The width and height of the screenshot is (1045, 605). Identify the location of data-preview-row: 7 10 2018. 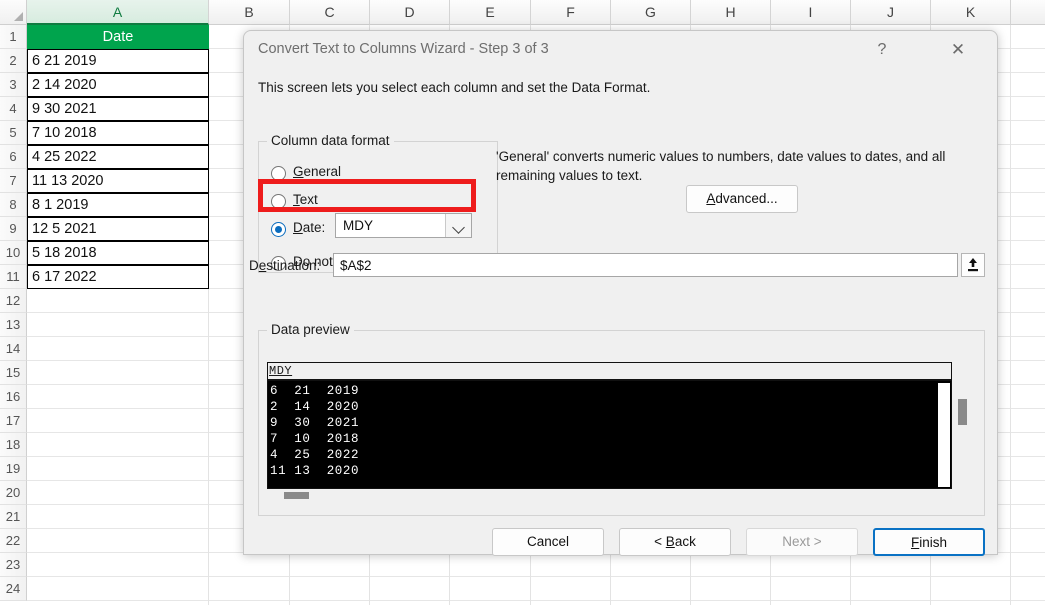
(315, 439).